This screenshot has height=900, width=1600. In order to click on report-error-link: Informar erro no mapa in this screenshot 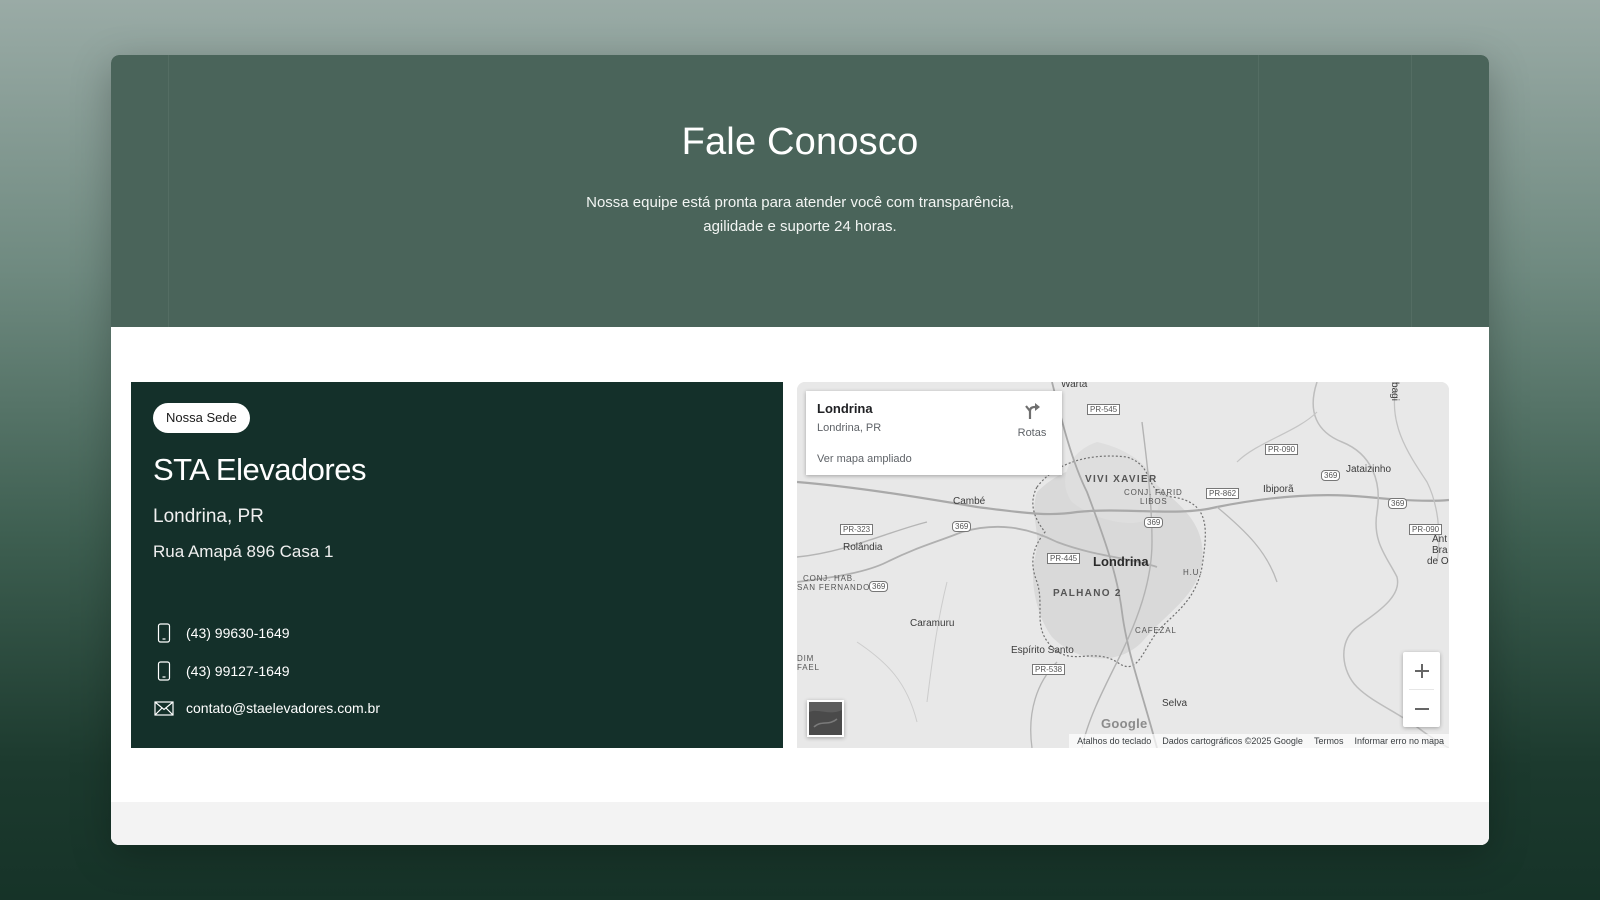, I will do `click(1399, 741)`.